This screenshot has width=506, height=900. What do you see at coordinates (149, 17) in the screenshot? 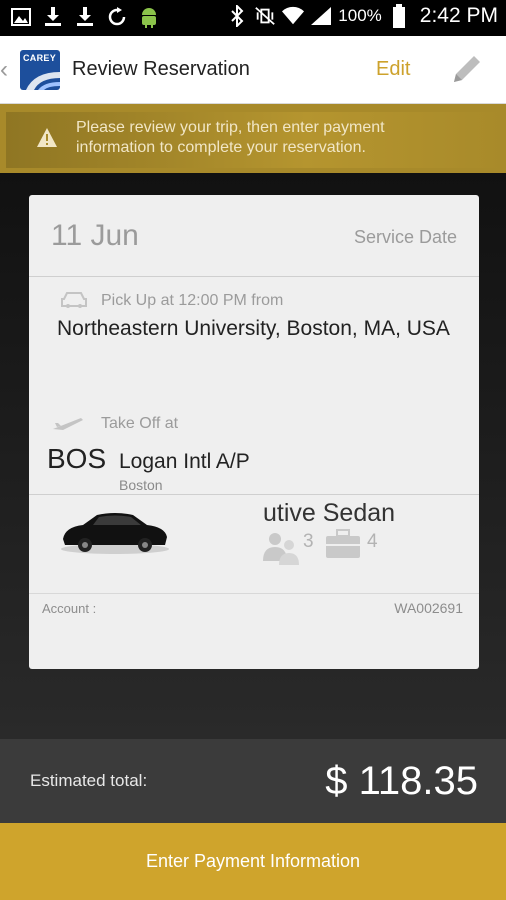
I see `android-icon` at bounding box center [149, 17].